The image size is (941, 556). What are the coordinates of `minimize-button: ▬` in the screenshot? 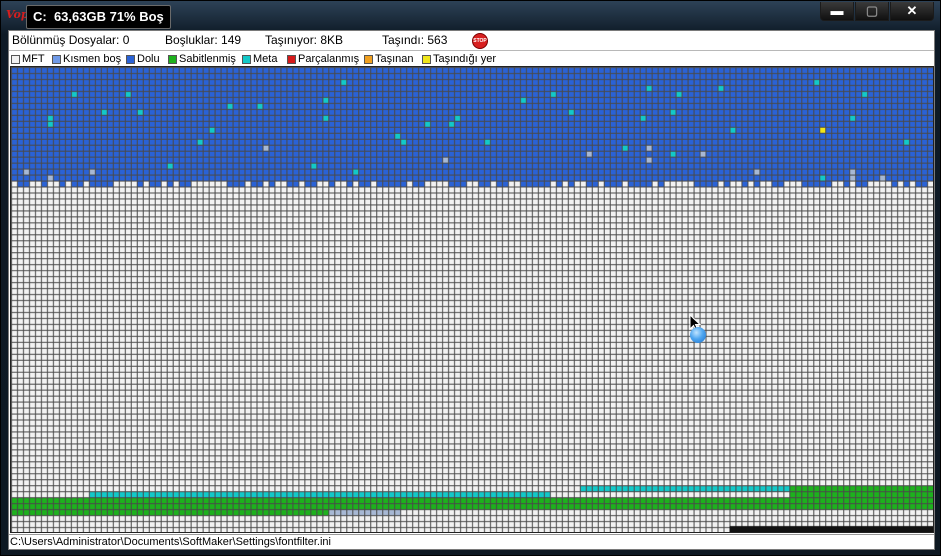 It's located at (837, 11).